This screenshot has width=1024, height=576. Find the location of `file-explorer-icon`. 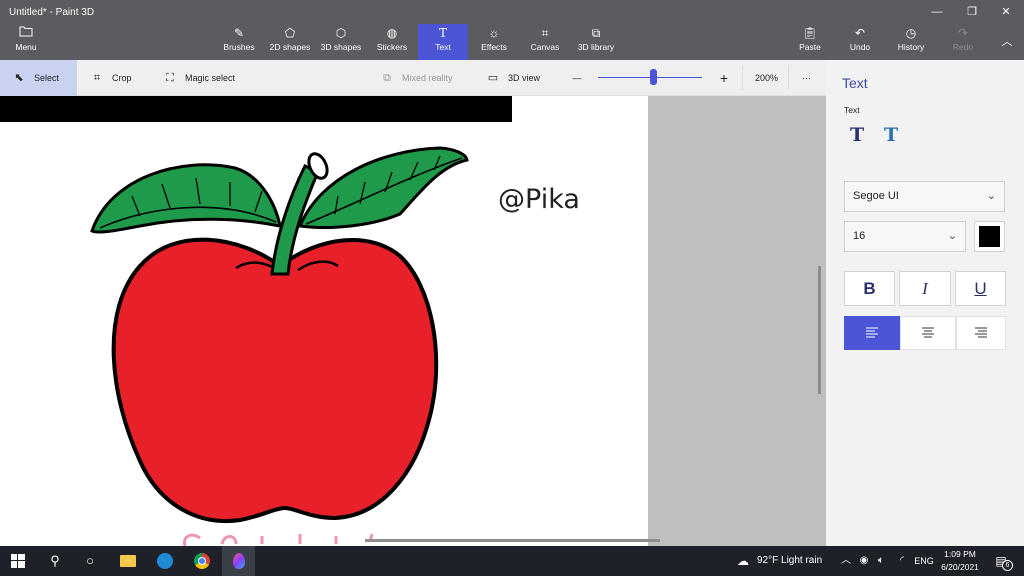

file-explorer-icon is located at coordinates (128, 561).